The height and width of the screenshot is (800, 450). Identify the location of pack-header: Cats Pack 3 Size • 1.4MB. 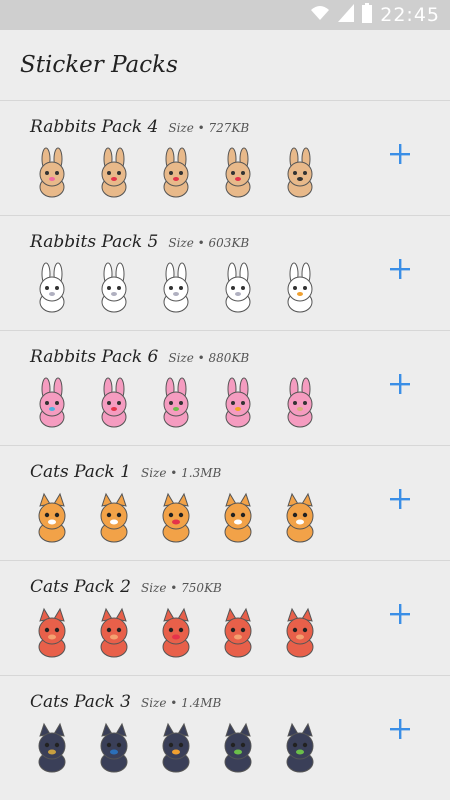
(125, 702).